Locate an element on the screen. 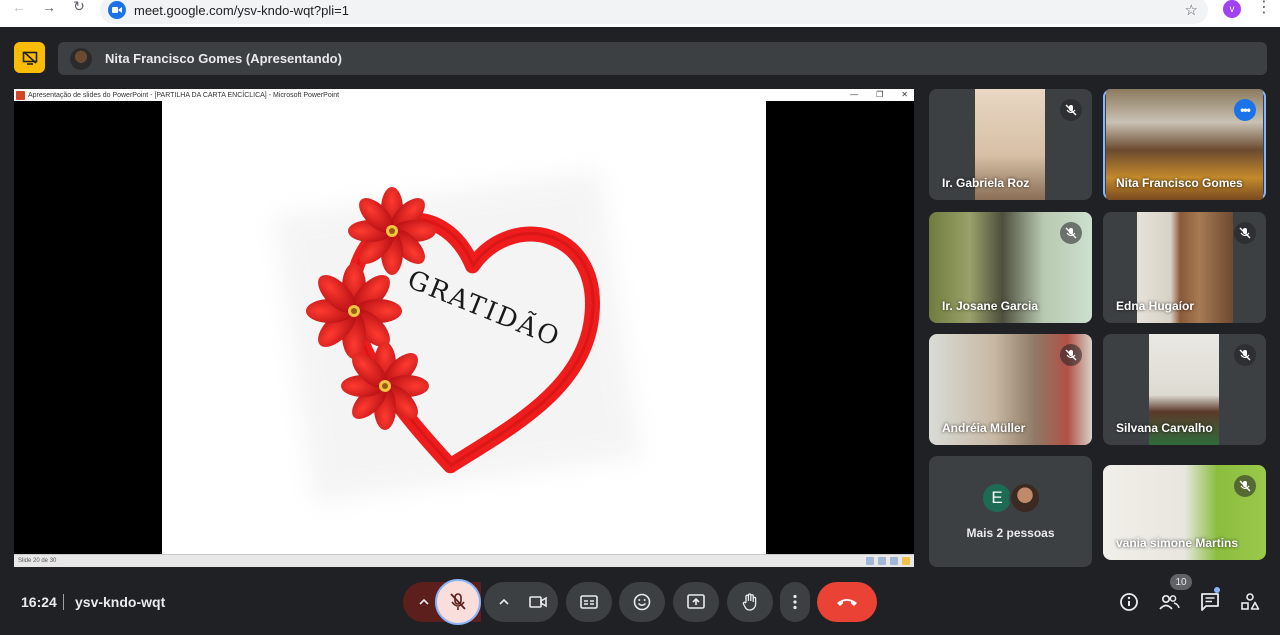 The height and width of the screenshot is (635, 1280). flower-bottom is located at coordinates (385, 386).